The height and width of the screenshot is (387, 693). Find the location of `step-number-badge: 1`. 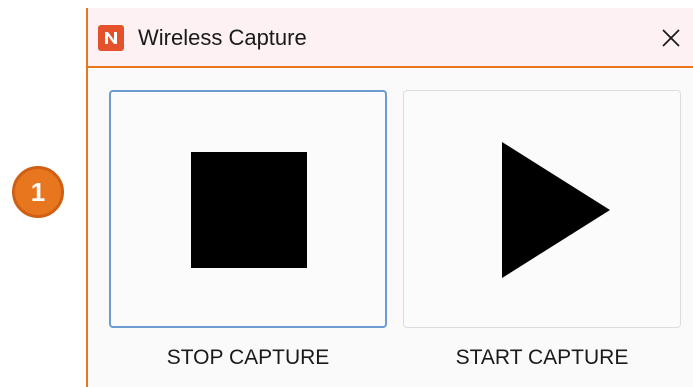

step-number-badge: 1 is located at coordinates (38, 192).